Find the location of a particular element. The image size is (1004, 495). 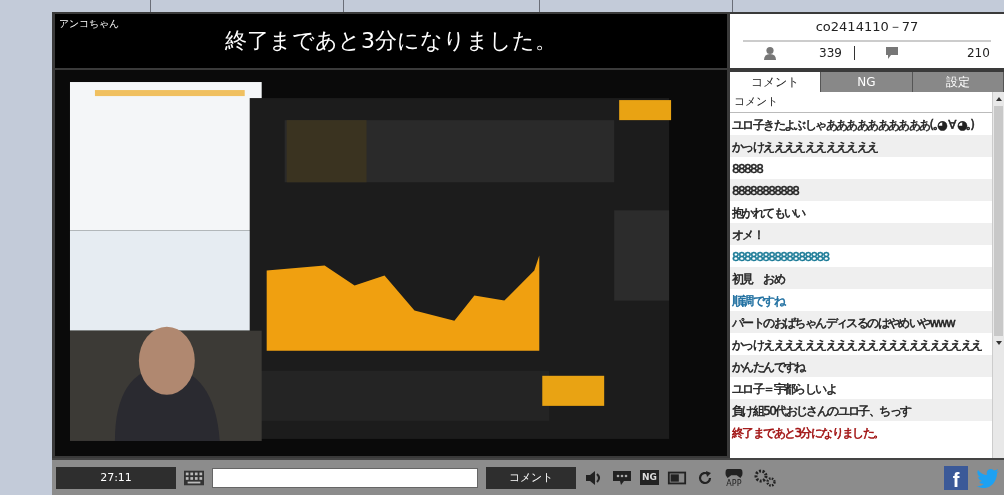

comment-text: 抱かれてもいい is located at coordinates (768, 213).